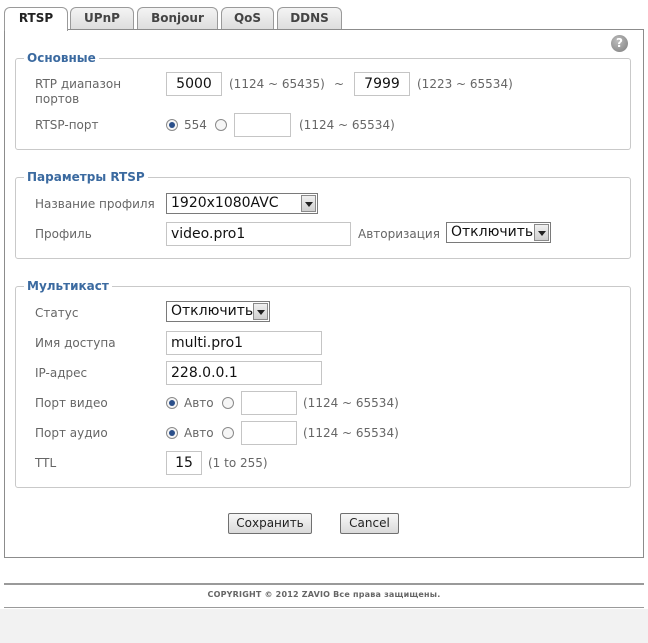 The width and height of the screenshot is (648, 643). Describe the element at coordinates (351, 403) in the screenshot. I see `video-port-range: (1124 ~ 65534)` at that location.